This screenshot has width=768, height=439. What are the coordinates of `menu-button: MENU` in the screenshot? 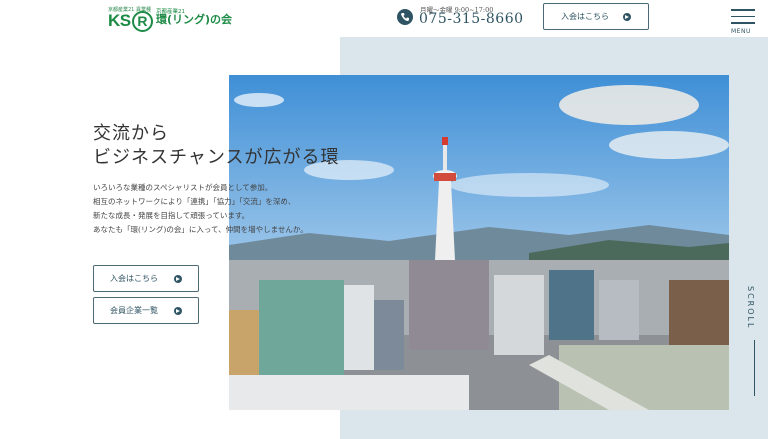 It's located at (743, 22).